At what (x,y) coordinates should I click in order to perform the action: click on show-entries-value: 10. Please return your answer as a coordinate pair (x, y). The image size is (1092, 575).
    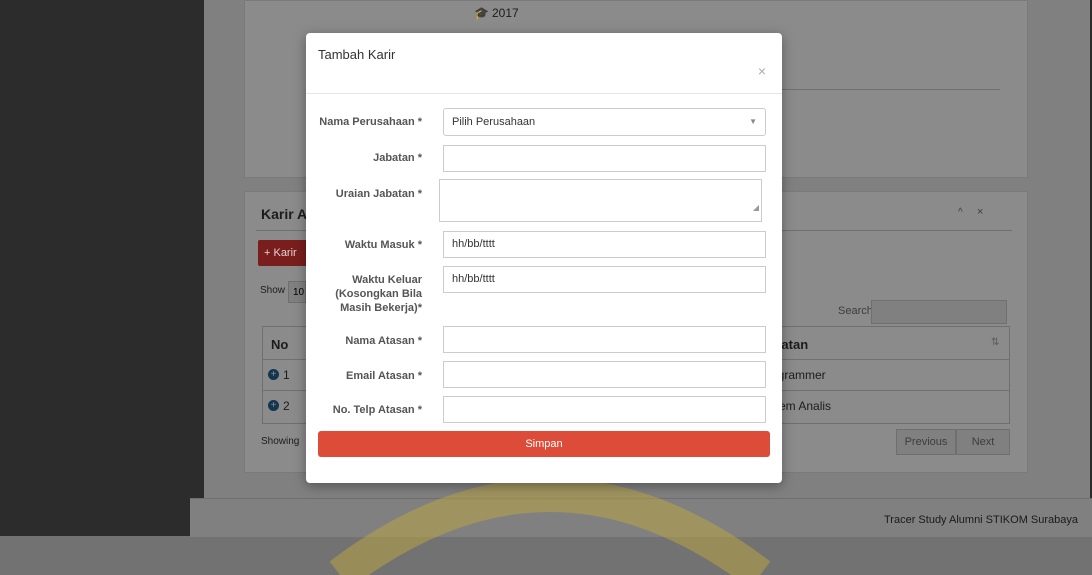
    Looking at the image, I should click on (299, 292).